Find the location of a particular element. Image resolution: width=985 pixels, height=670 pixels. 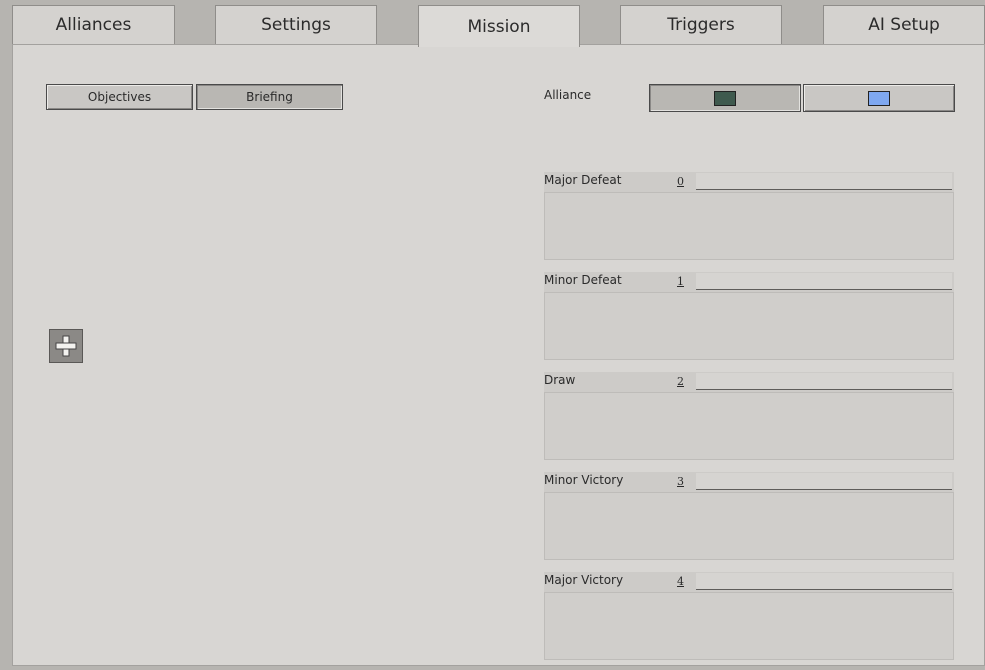

outcome-number: 0 is located at coordinates (680, 181).